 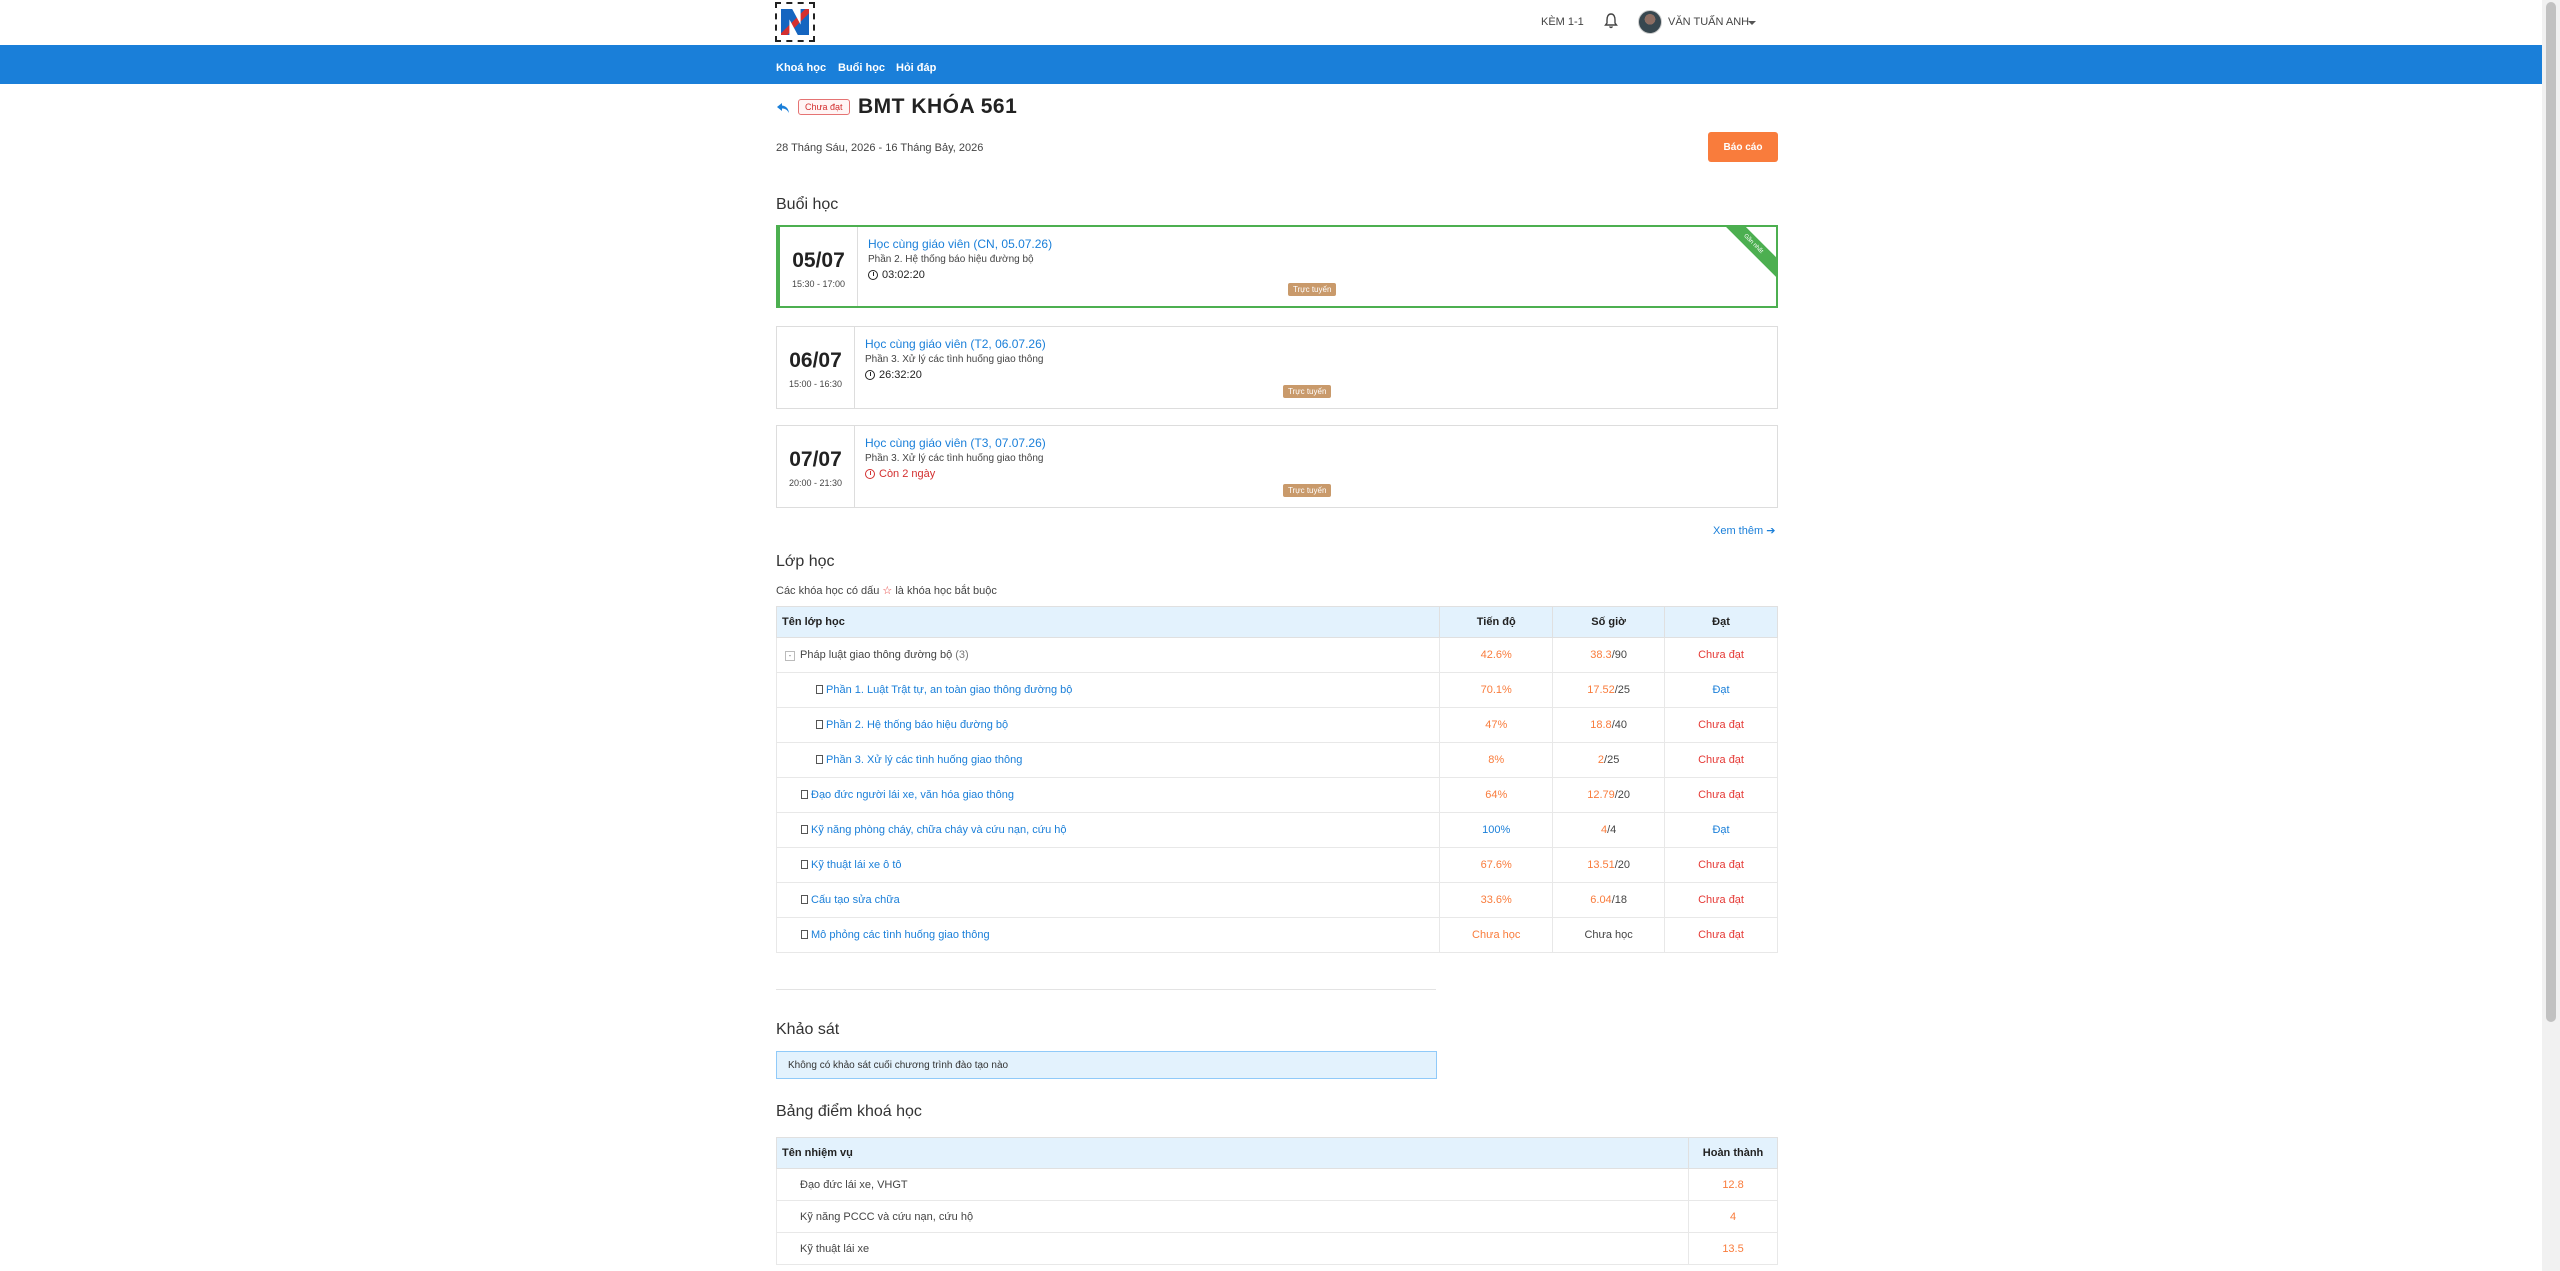 I want to click on avatar, so click(x=1650, y=22).